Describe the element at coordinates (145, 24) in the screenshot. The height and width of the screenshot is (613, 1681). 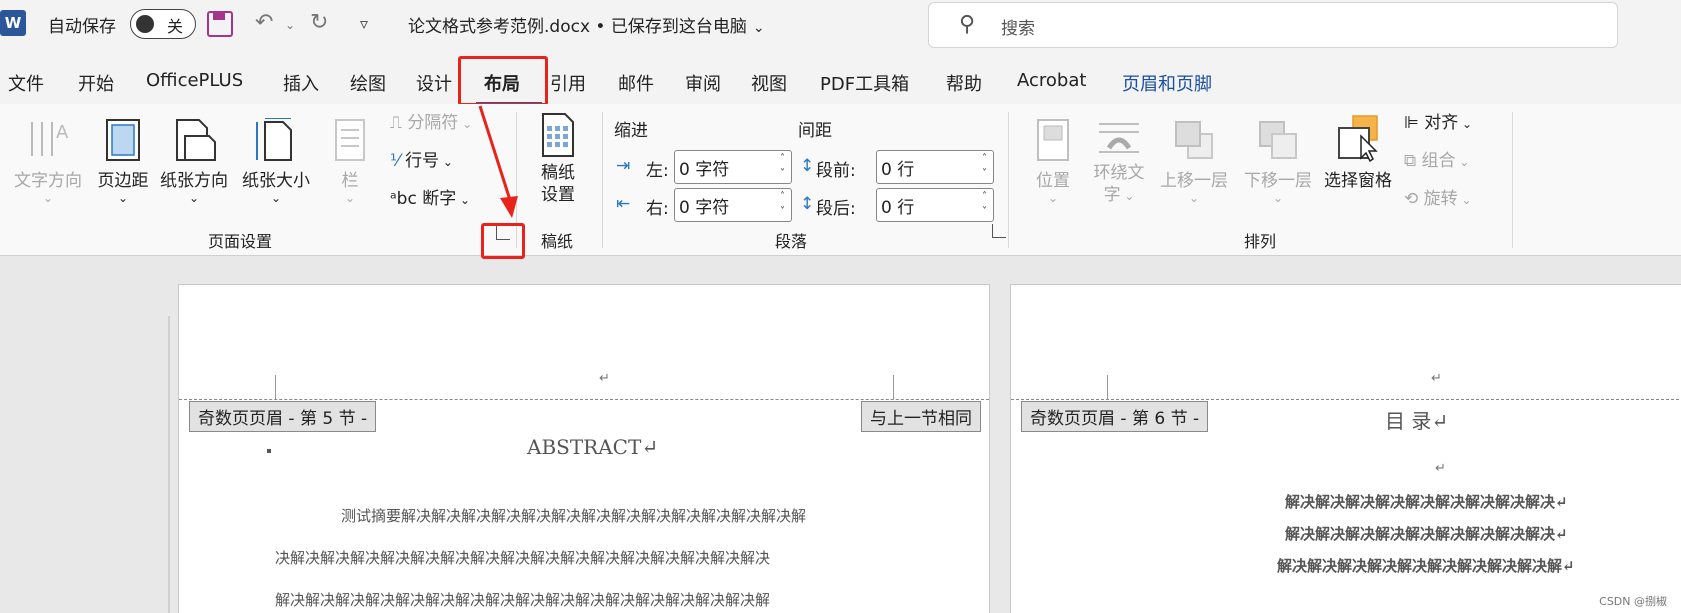
I see `toggle-knob` at that location.